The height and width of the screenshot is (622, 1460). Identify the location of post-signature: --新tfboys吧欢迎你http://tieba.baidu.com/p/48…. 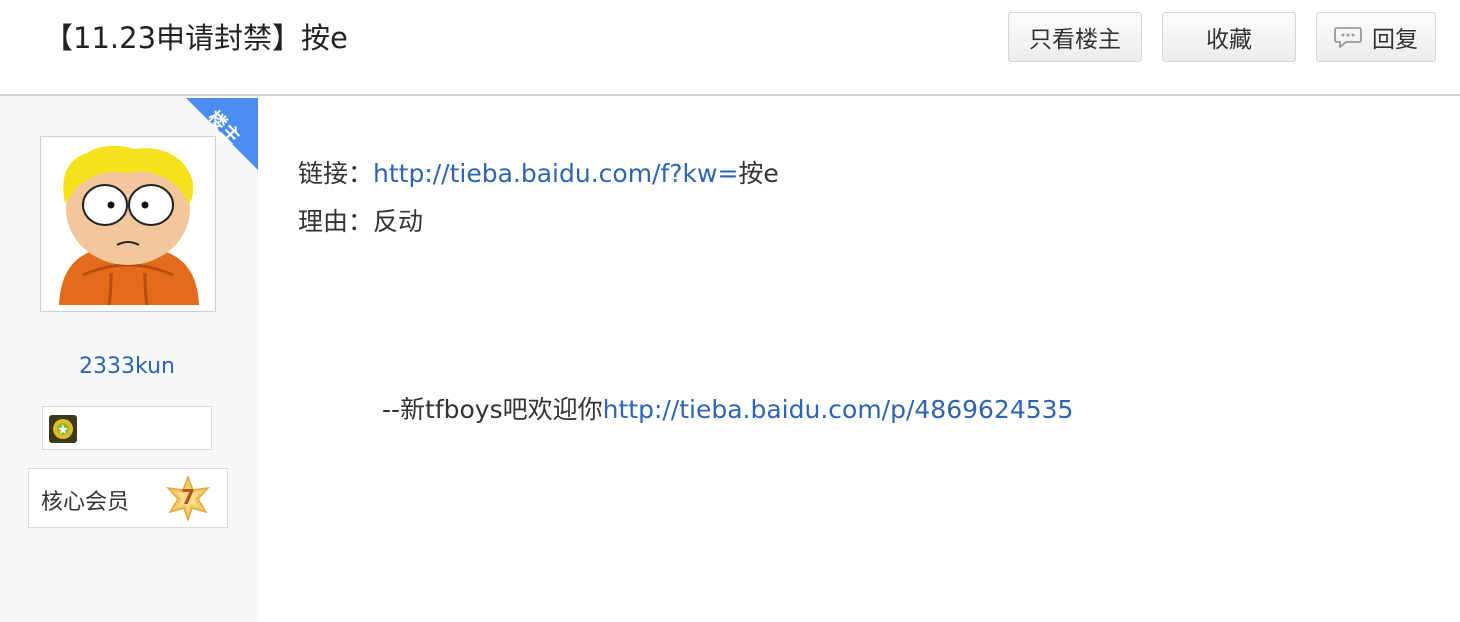
(727, 410).